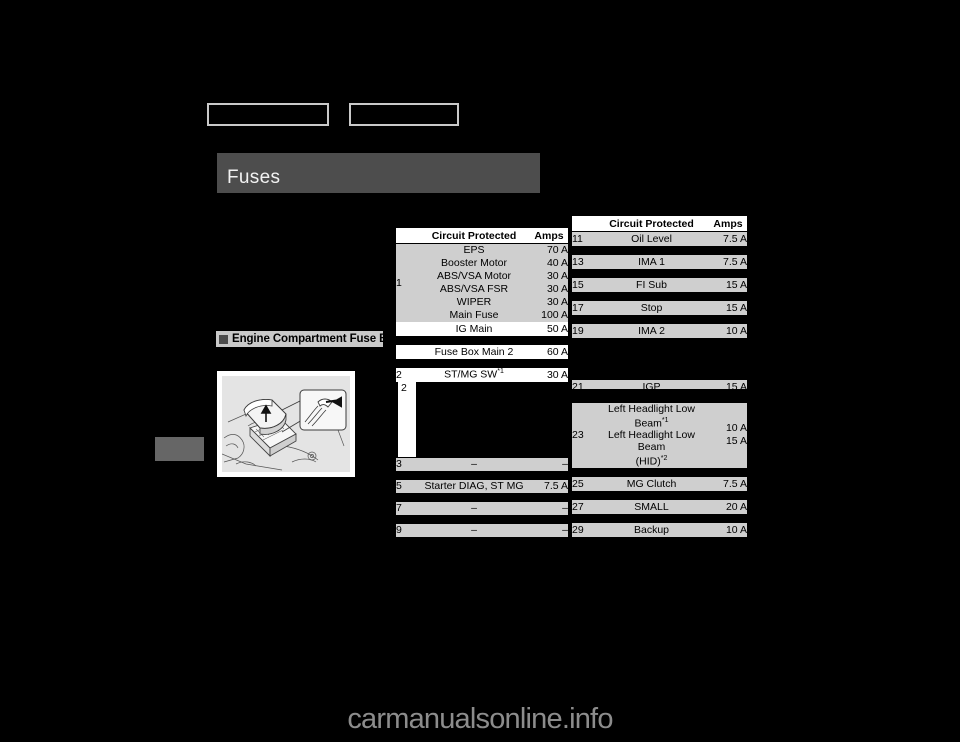 This screenshot has width=960, height=742. I want to click on table-row: 11 Oil Level 7.5 A, so click(659, 238).